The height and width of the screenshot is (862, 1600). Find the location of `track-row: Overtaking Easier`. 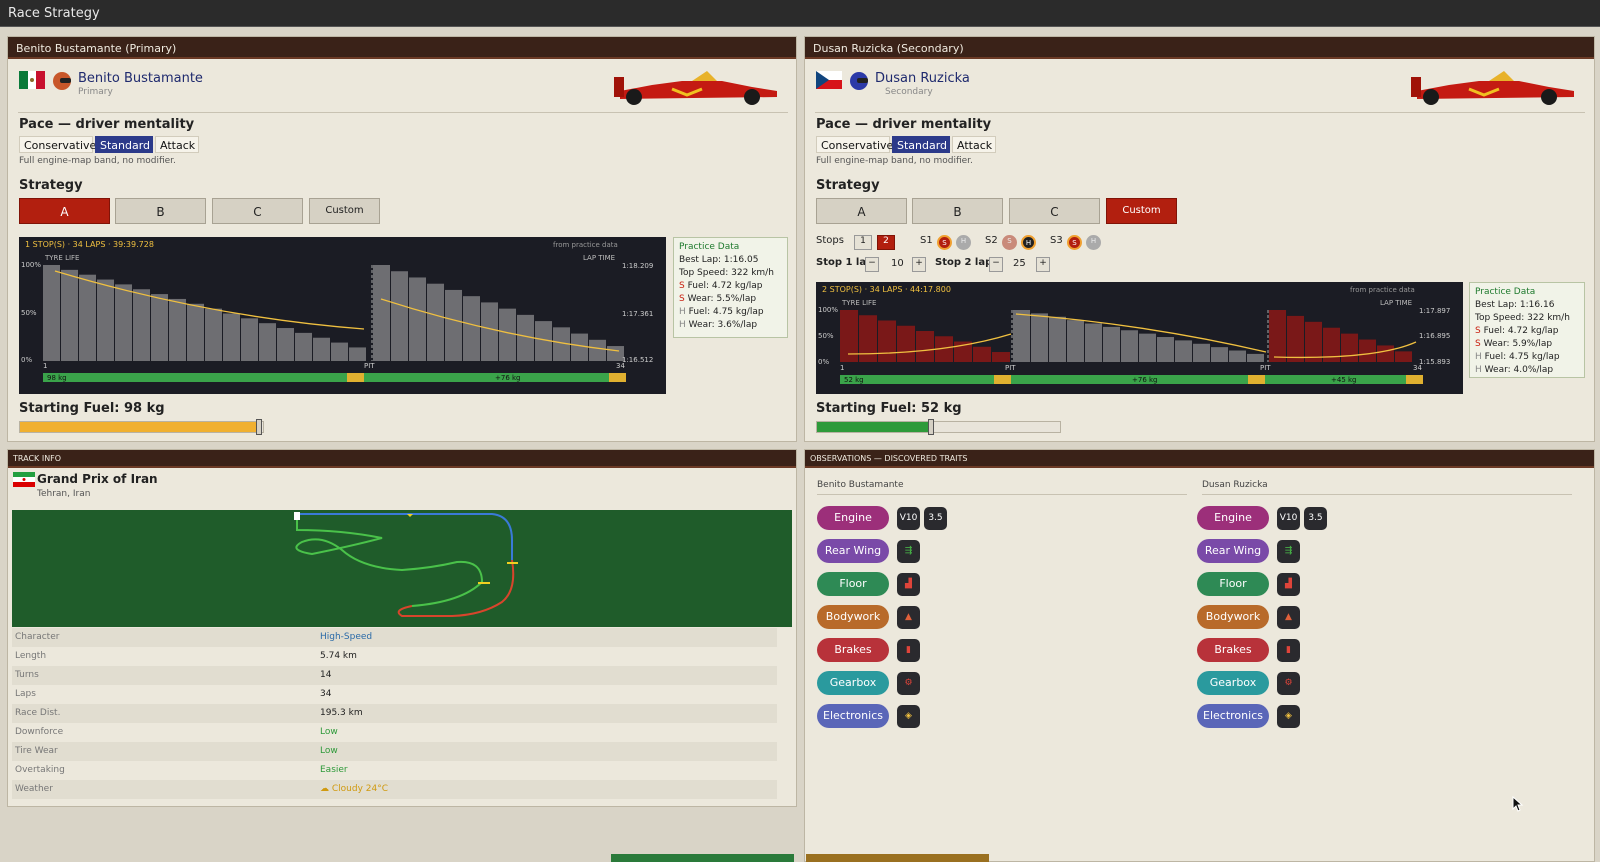

track-row: Overtaking Easier is located at coordinates (181, 770).